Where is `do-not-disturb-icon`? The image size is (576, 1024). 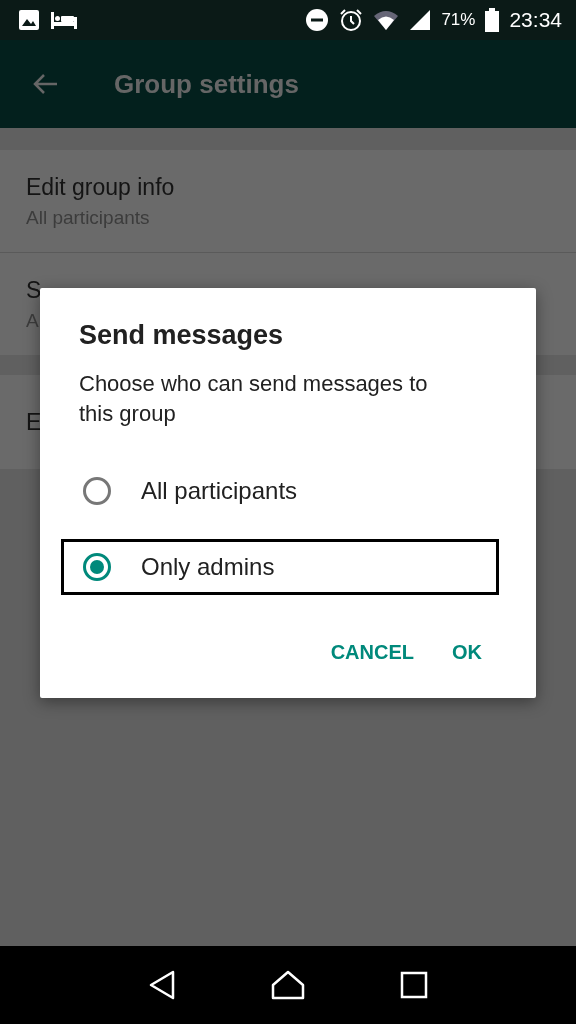 do-not-disturb-icon is located at coordinates (317, 20).